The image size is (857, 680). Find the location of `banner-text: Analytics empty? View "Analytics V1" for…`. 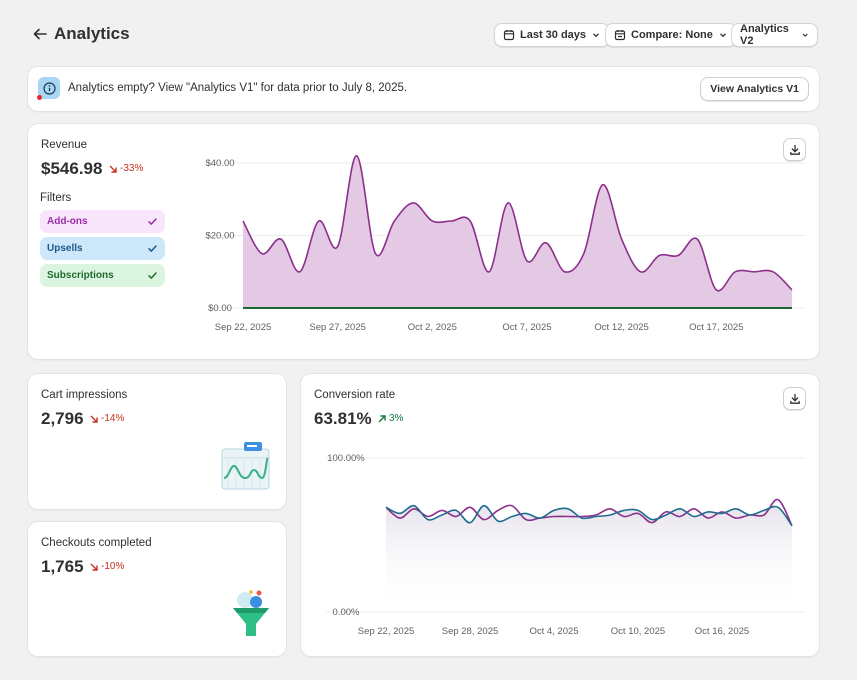

banner-text: Analytics empty? View "Analytics V1" for… is located at coordinates (238, 88).